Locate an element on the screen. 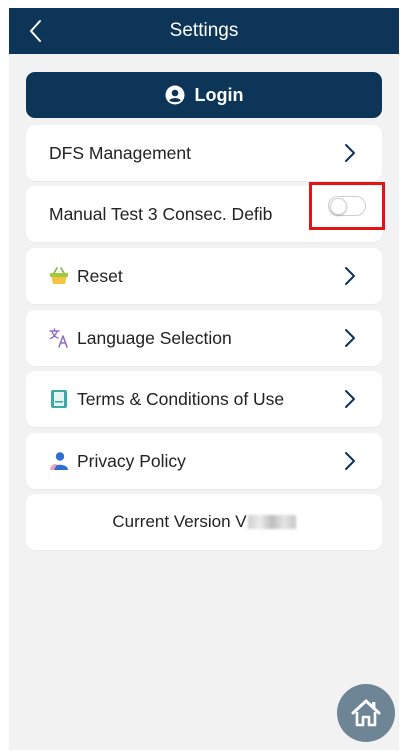 This screenshot has height=754, width=408. document-icon is located at coordinates (59, 399).